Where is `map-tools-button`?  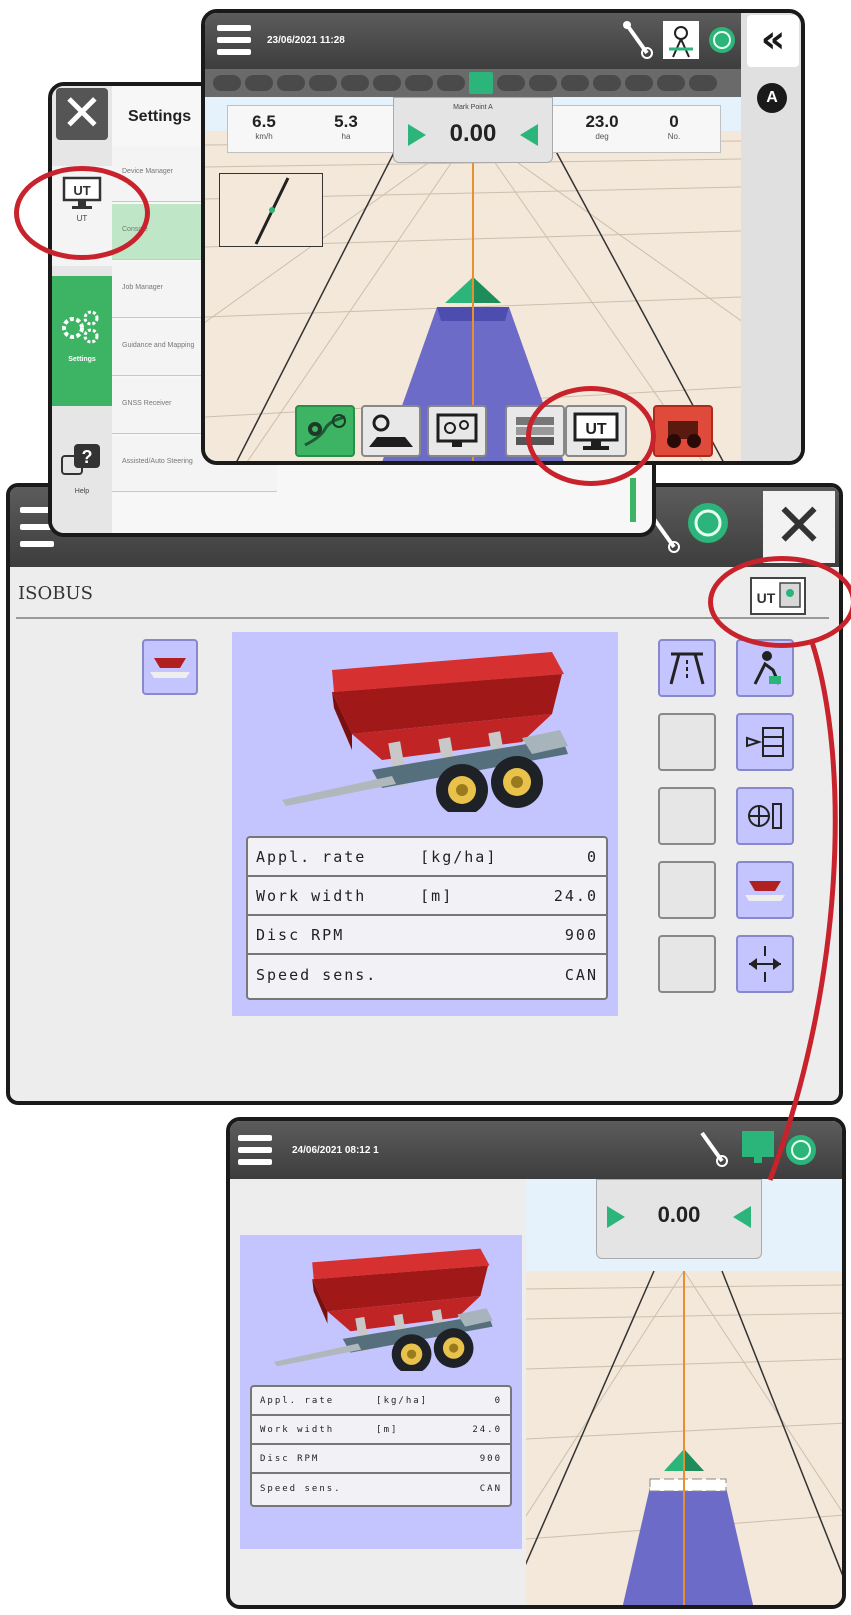
map-tools-button is located at coordinates (391, 431).